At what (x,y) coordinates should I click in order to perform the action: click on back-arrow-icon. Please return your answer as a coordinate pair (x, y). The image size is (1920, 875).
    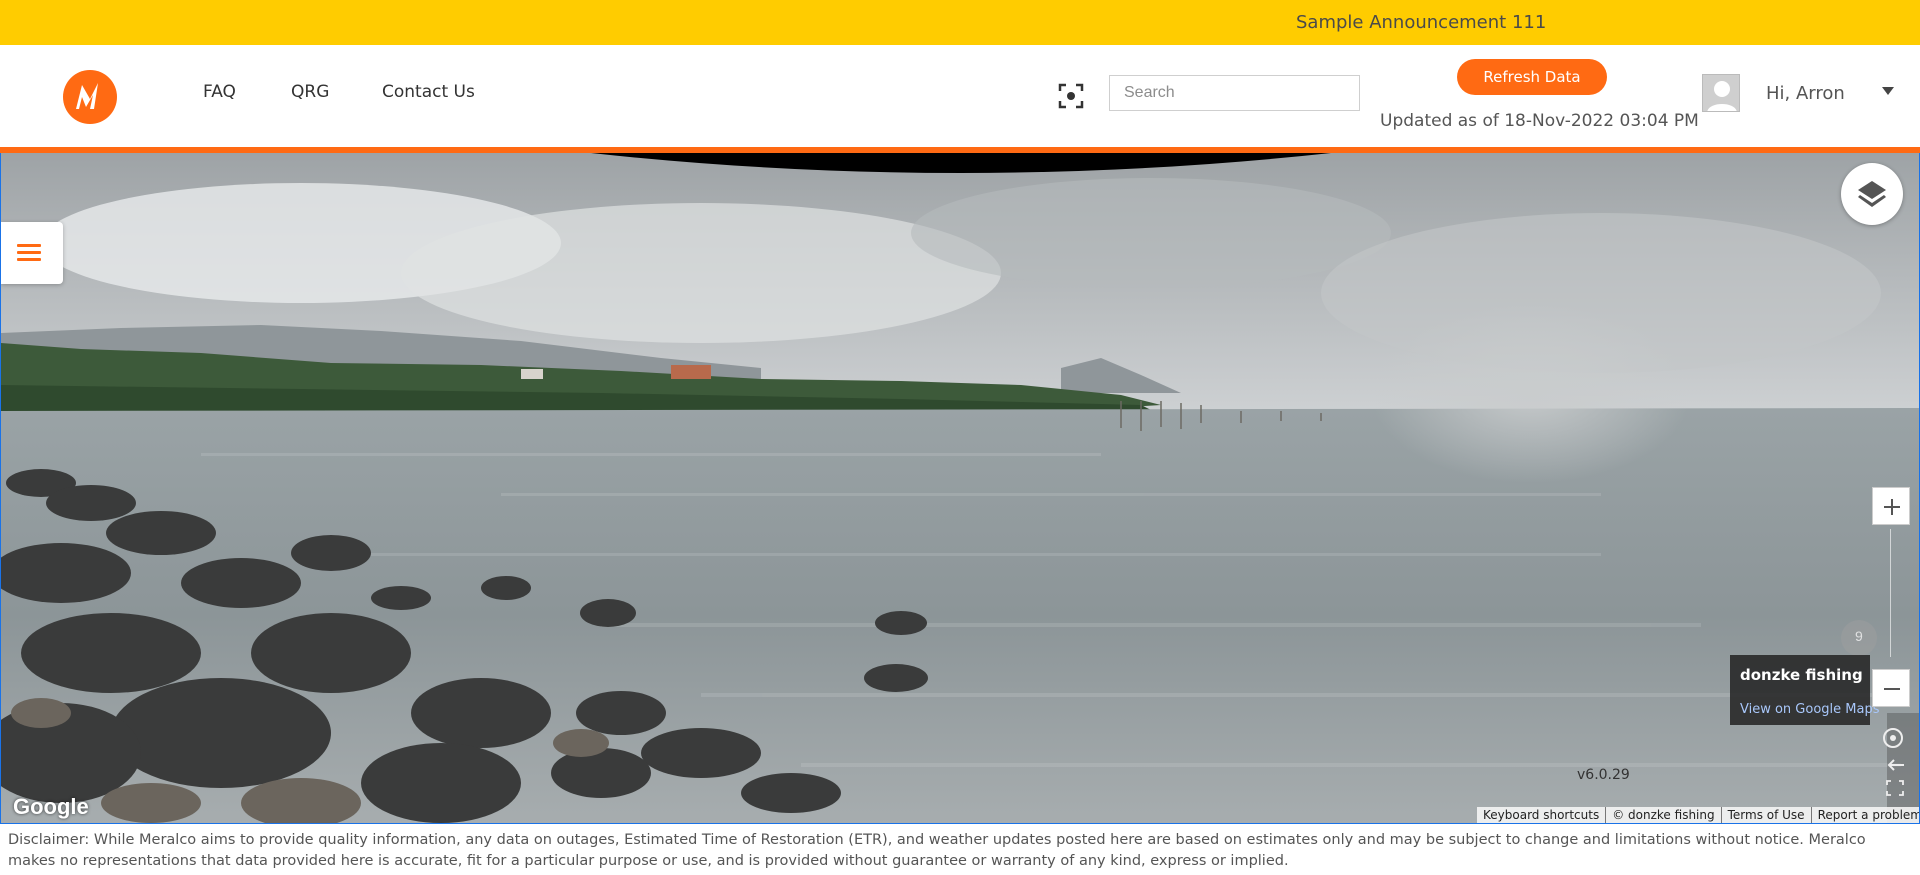
    Looking at the image, I should click on (1896, 765).